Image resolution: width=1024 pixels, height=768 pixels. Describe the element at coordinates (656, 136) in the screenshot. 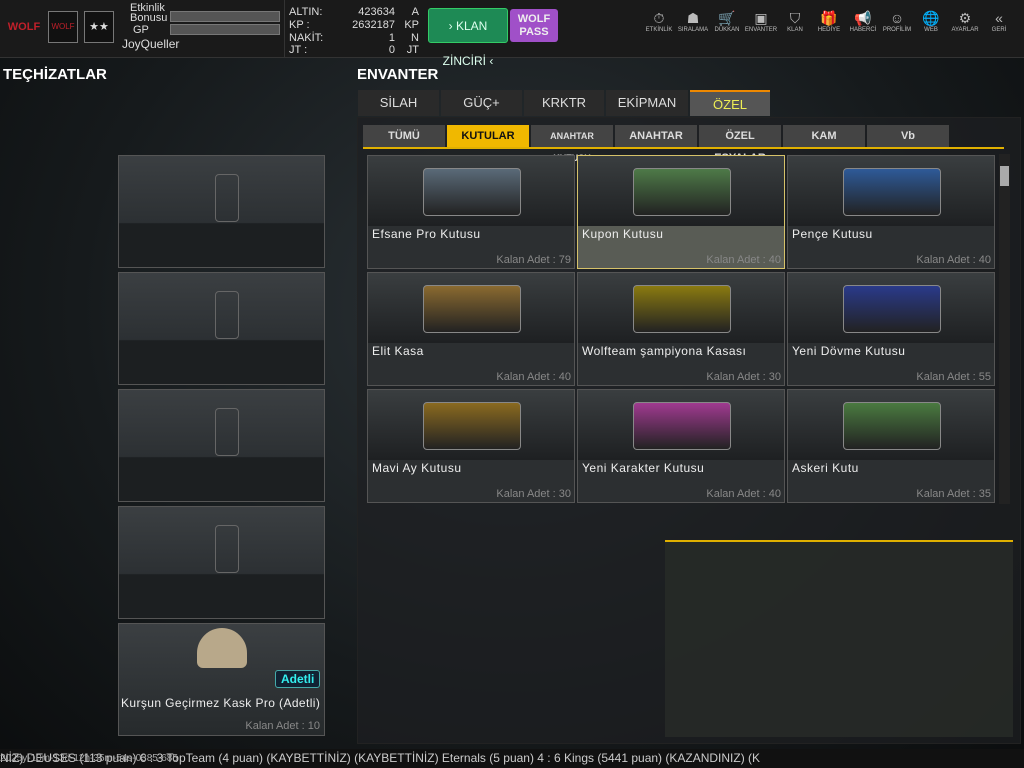

I see `subtab-3: ANAHTAR` at that location.